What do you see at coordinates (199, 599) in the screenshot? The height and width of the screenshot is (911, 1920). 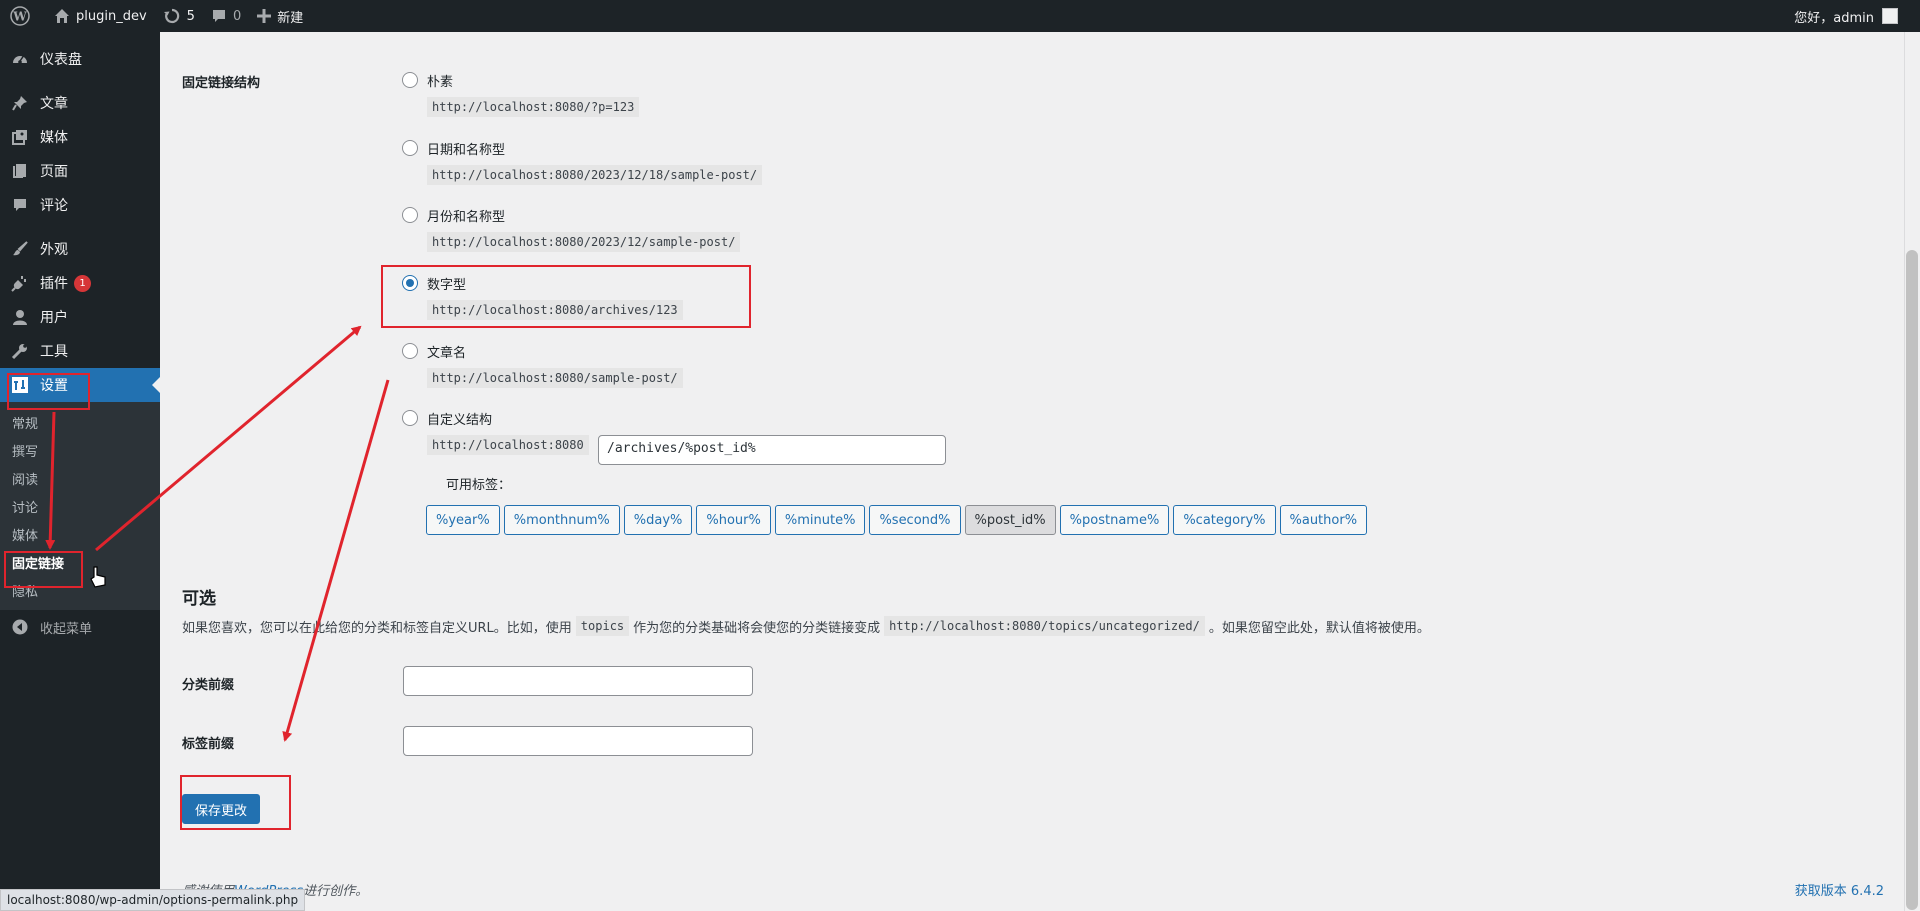 I see `optional-section-title: 可选` at bounding box center [199, 599].